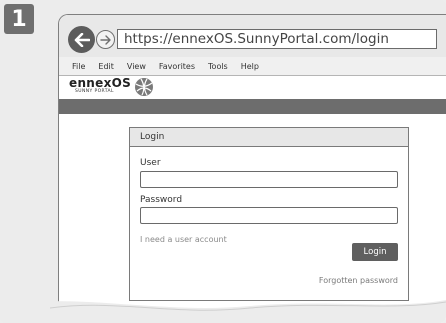  What do you see at coordinates (150, 163) in the screenshot?
I see `user-label: User` at bounding box center [150, 163].